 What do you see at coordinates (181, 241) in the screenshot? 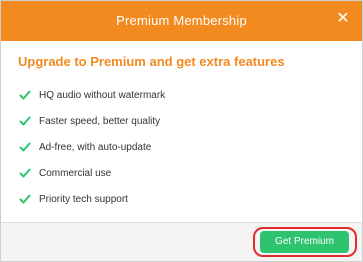
I see `dialog-footer: Get Premium` at bounding box center [181, 241].